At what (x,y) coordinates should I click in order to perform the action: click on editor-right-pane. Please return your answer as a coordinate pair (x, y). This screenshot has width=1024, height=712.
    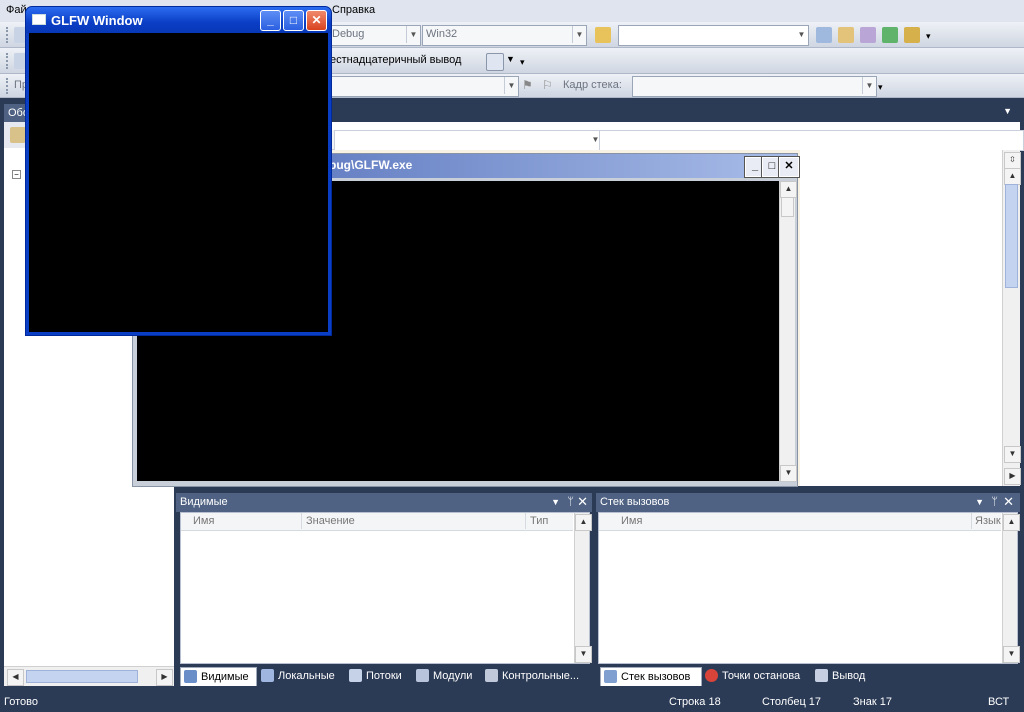
    Looking at the image, I should click on (901, 318).